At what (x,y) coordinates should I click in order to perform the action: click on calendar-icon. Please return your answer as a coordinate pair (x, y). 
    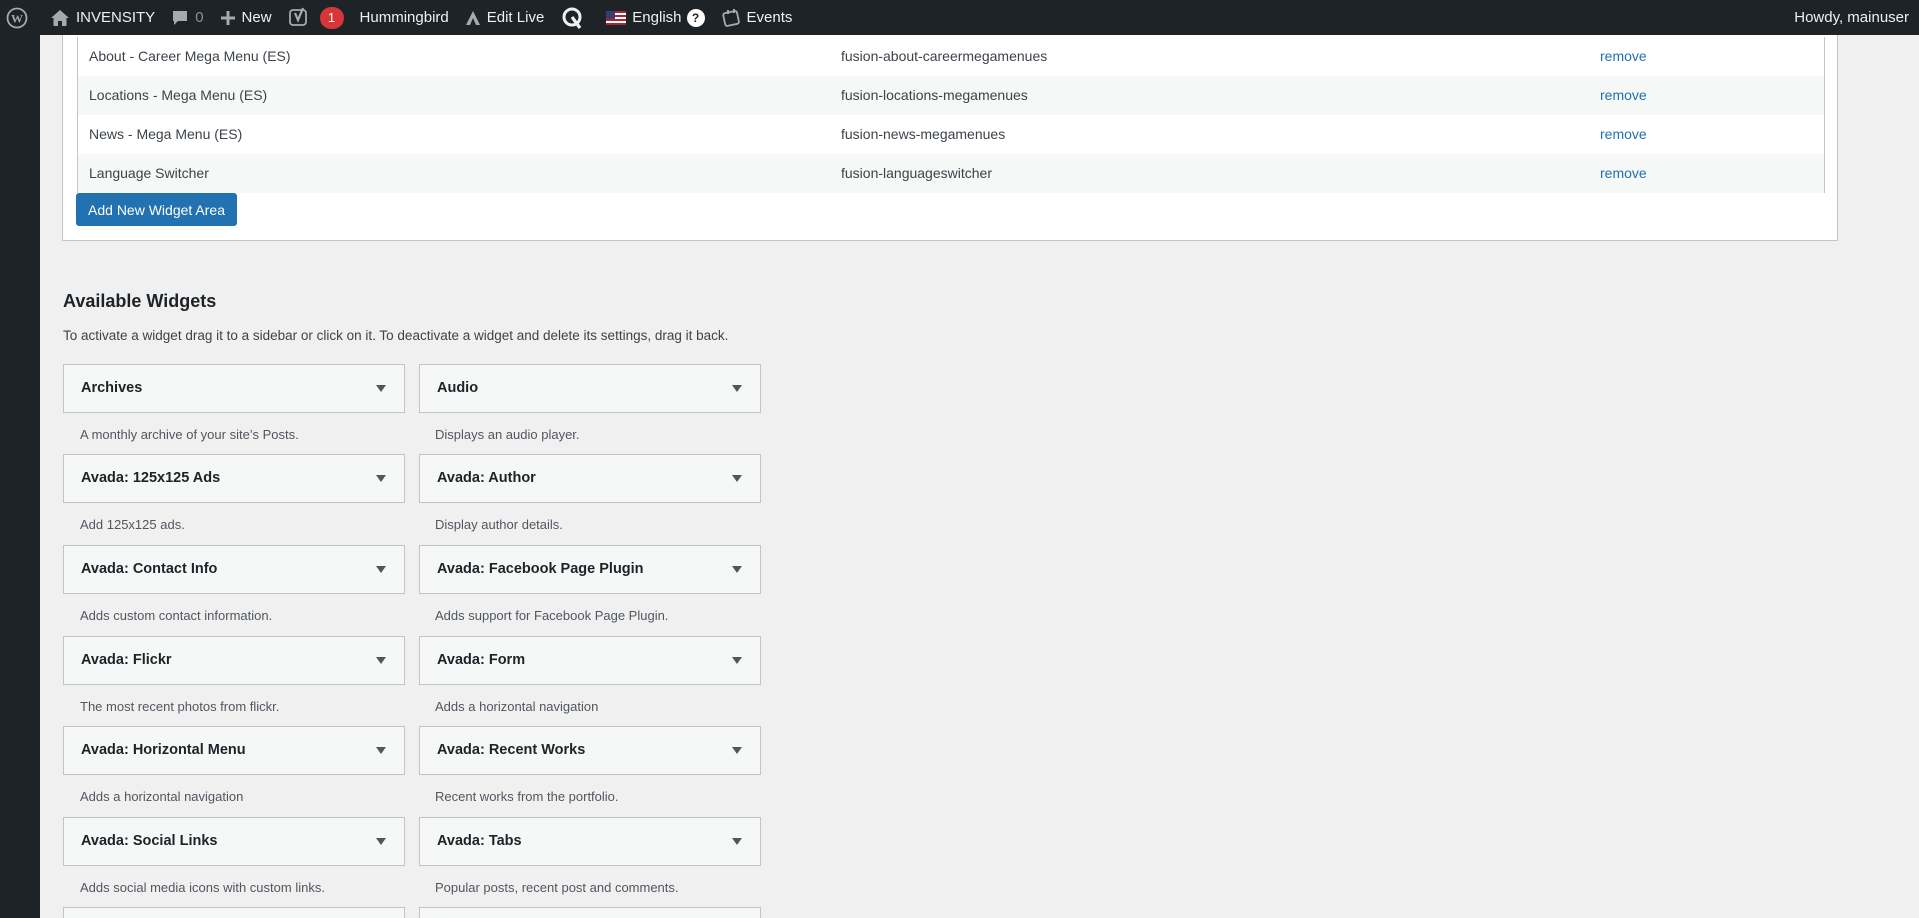
    Looking at the image, I should click on (731, 18).